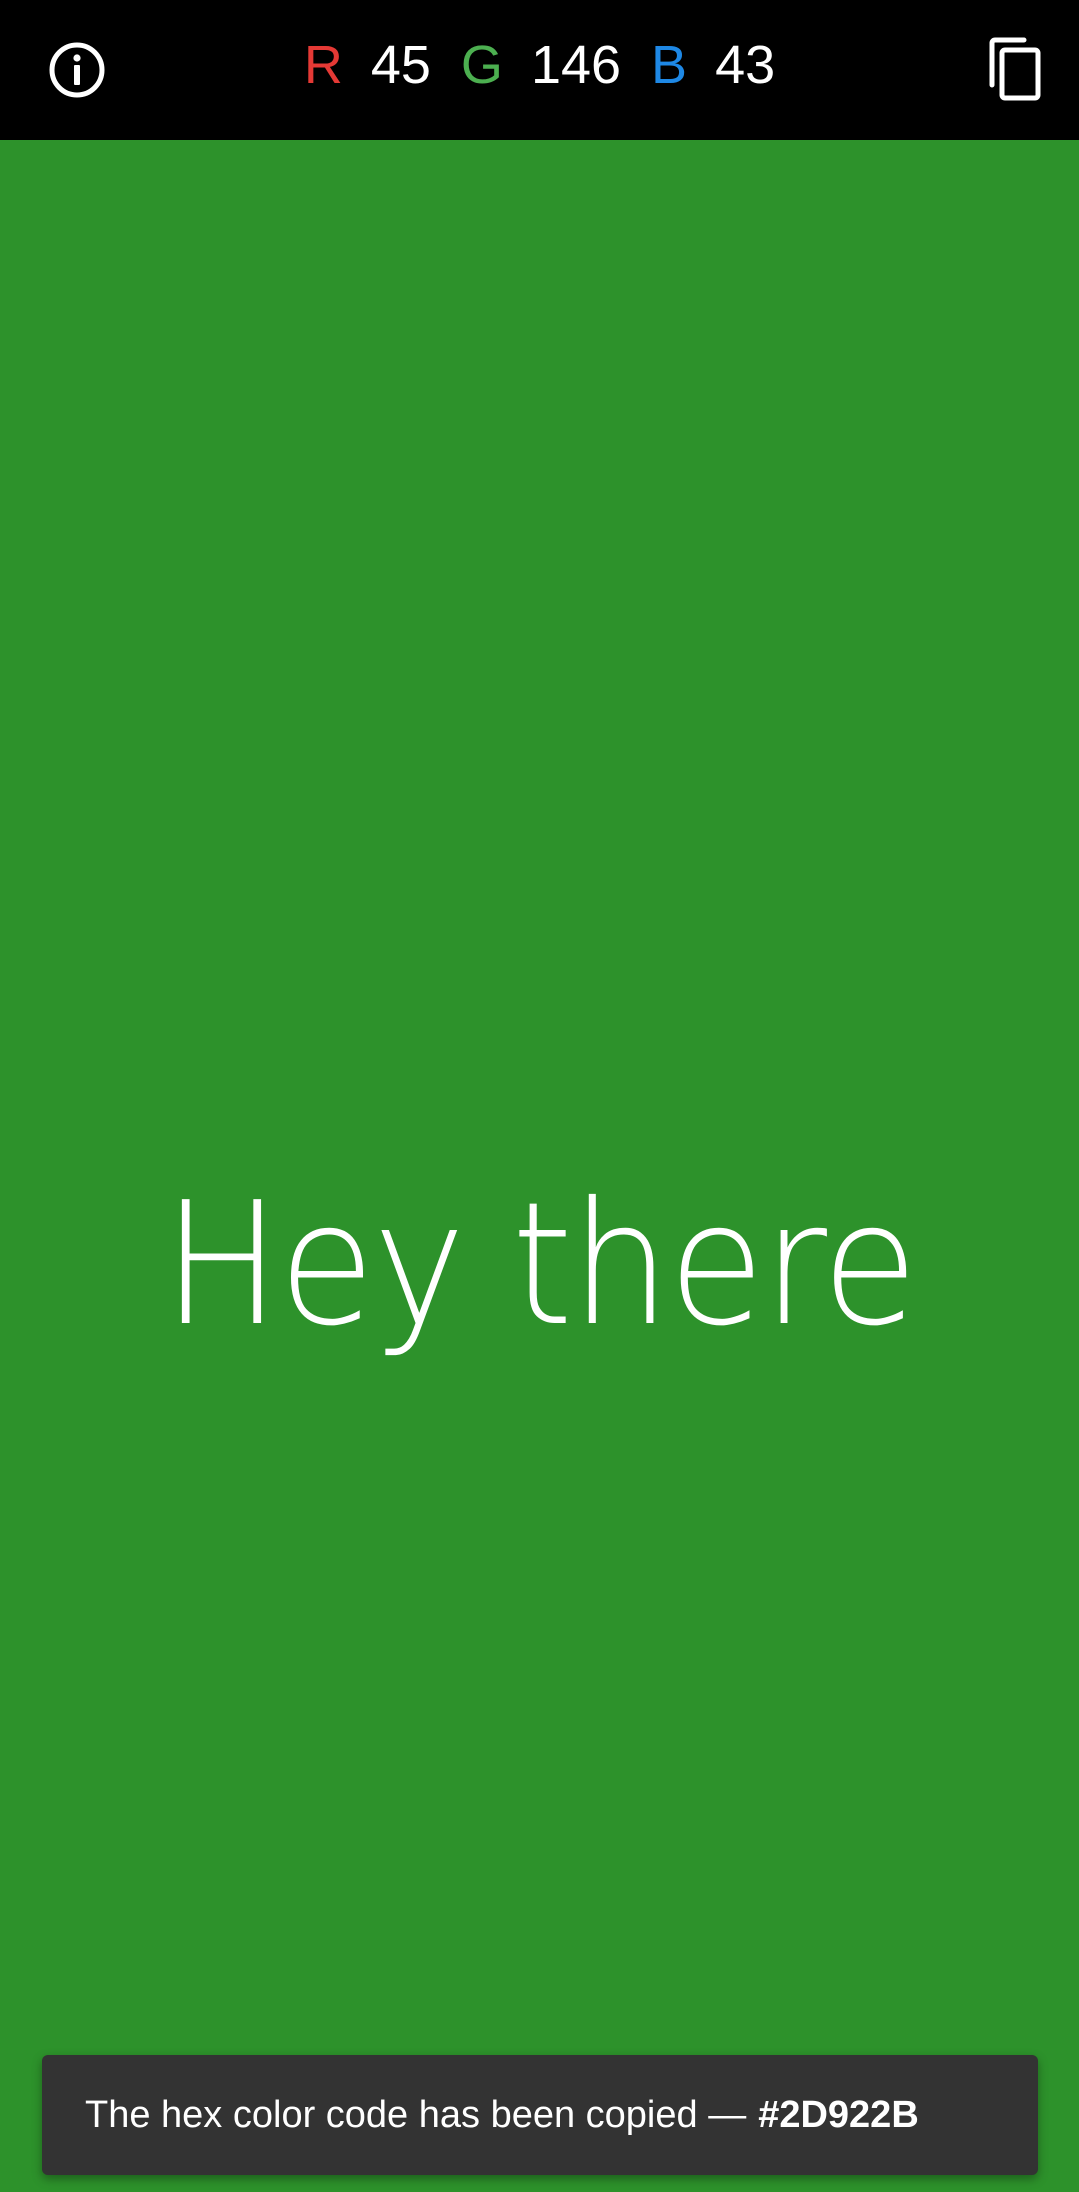 The width and height of the screenshot is (1079, 2192). I want to click on top-bar: R 45 G 146 B 43, so click(539, 70).